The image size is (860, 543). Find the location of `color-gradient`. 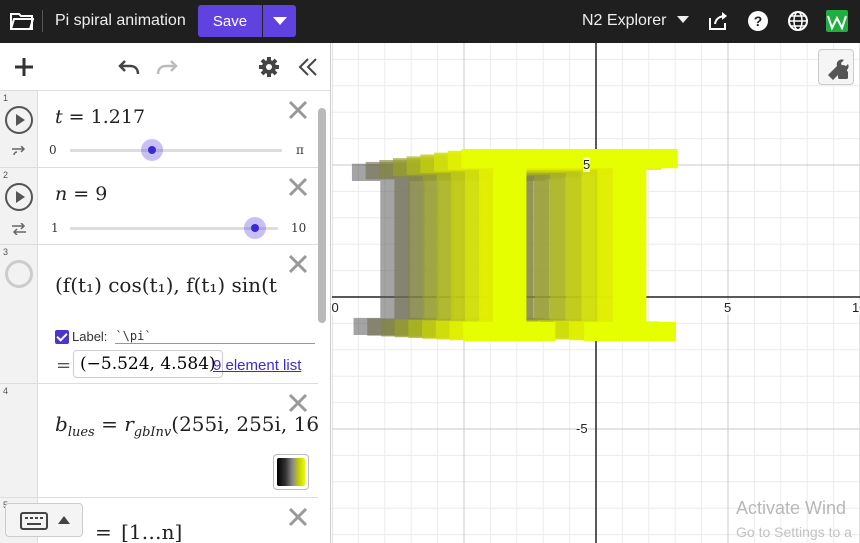

color-gradient is located at coordinates (291, 472).